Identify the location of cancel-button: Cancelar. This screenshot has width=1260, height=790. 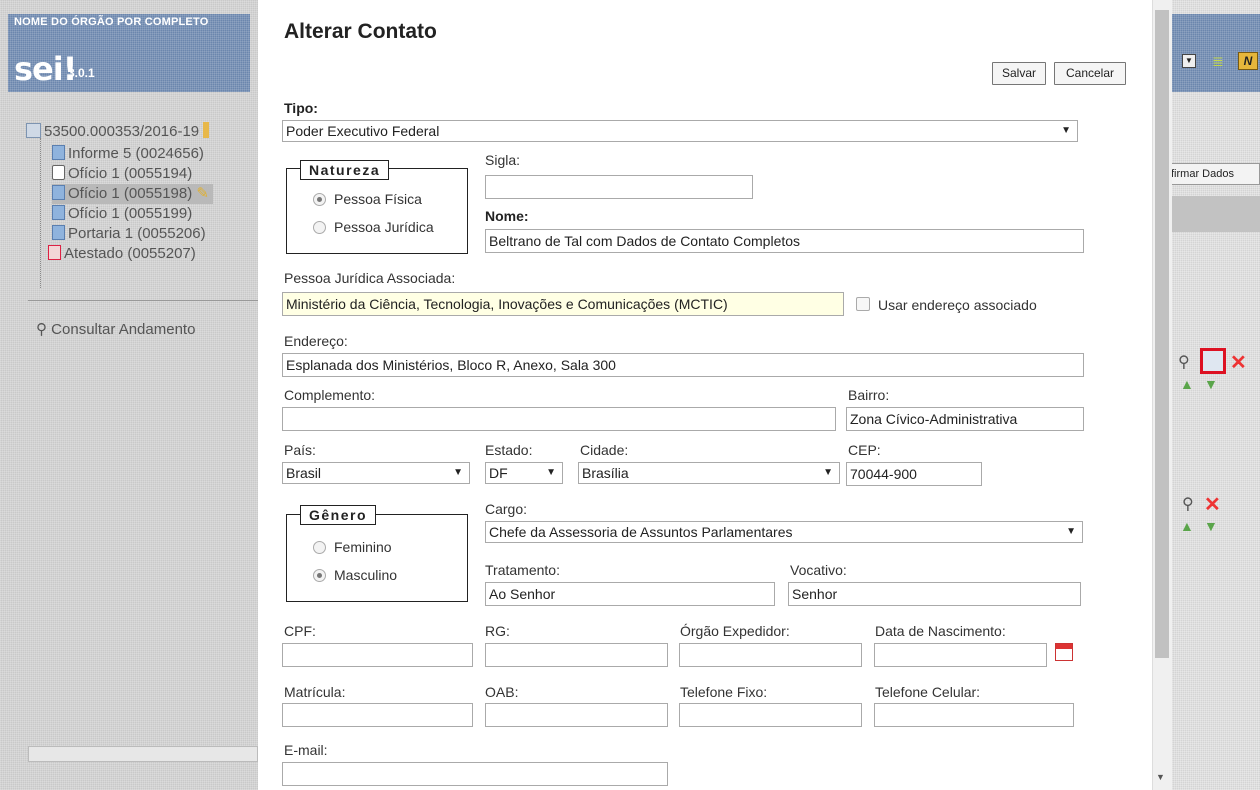
(1090, 73).